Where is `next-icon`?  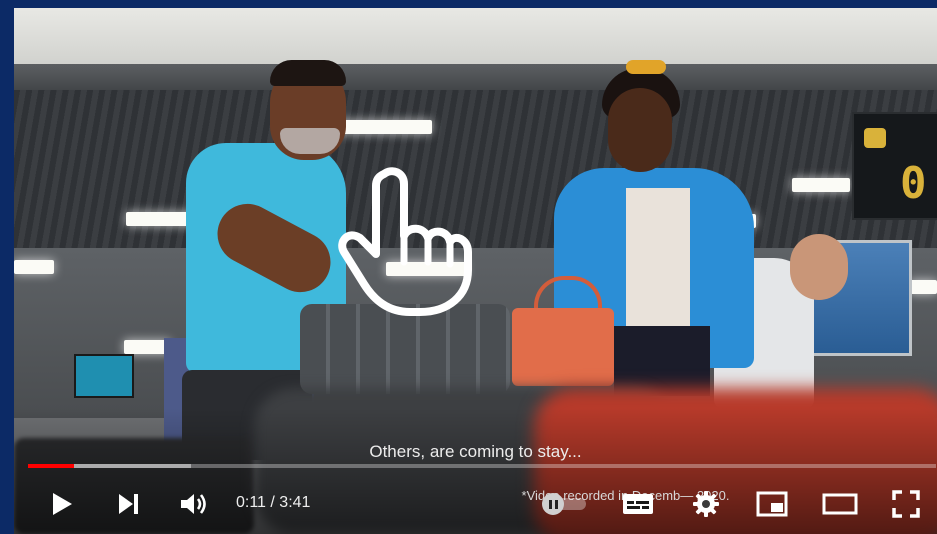
next-icon is located at coordinates (128, 504).